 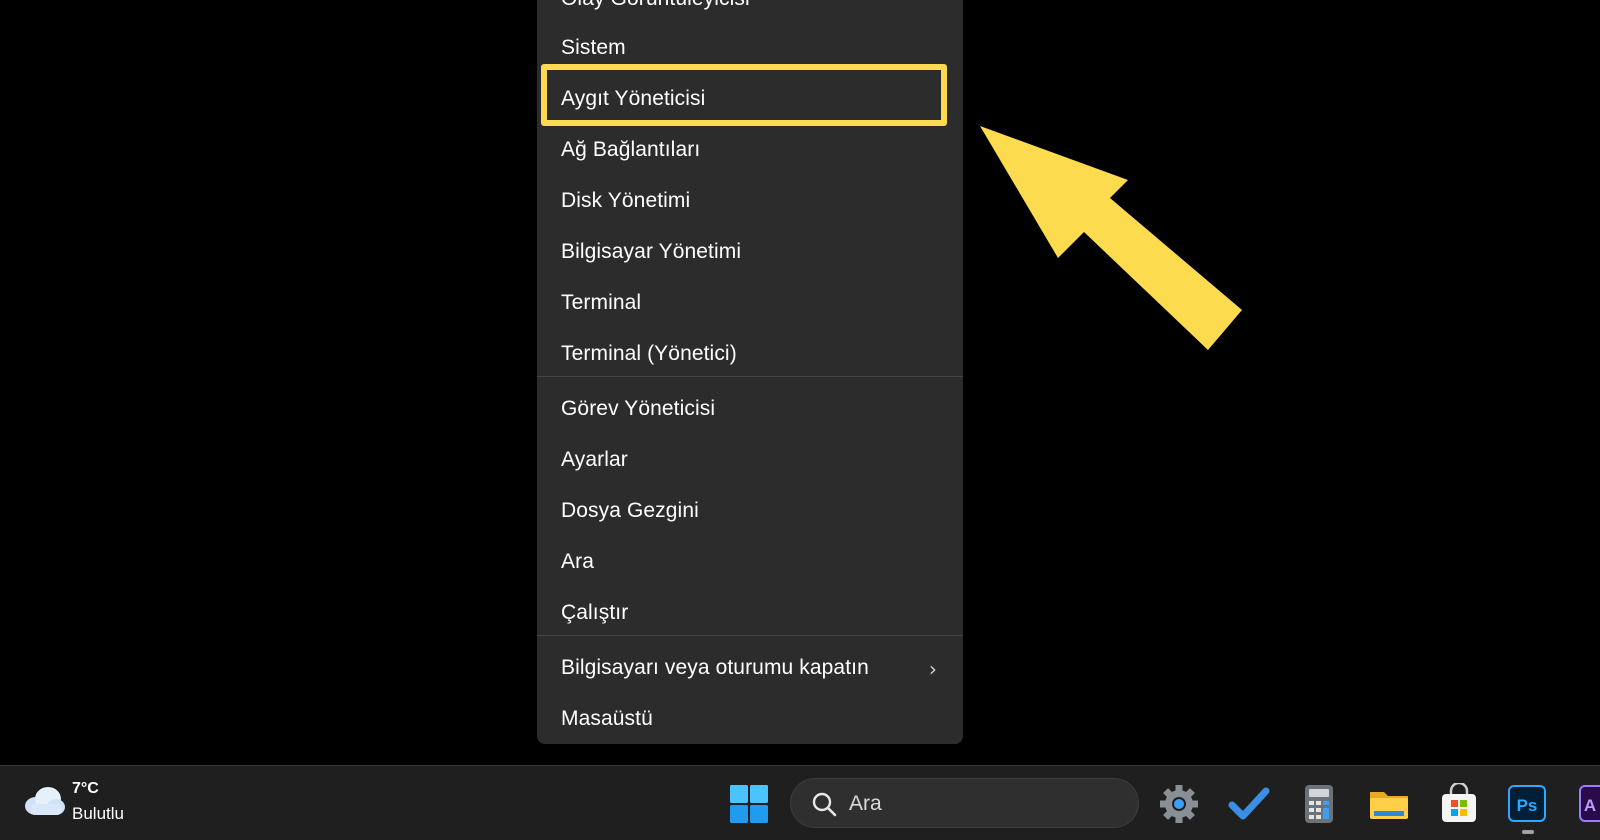 I want to click on taskbar-search-box: Ara, so click(x=964, y=803).